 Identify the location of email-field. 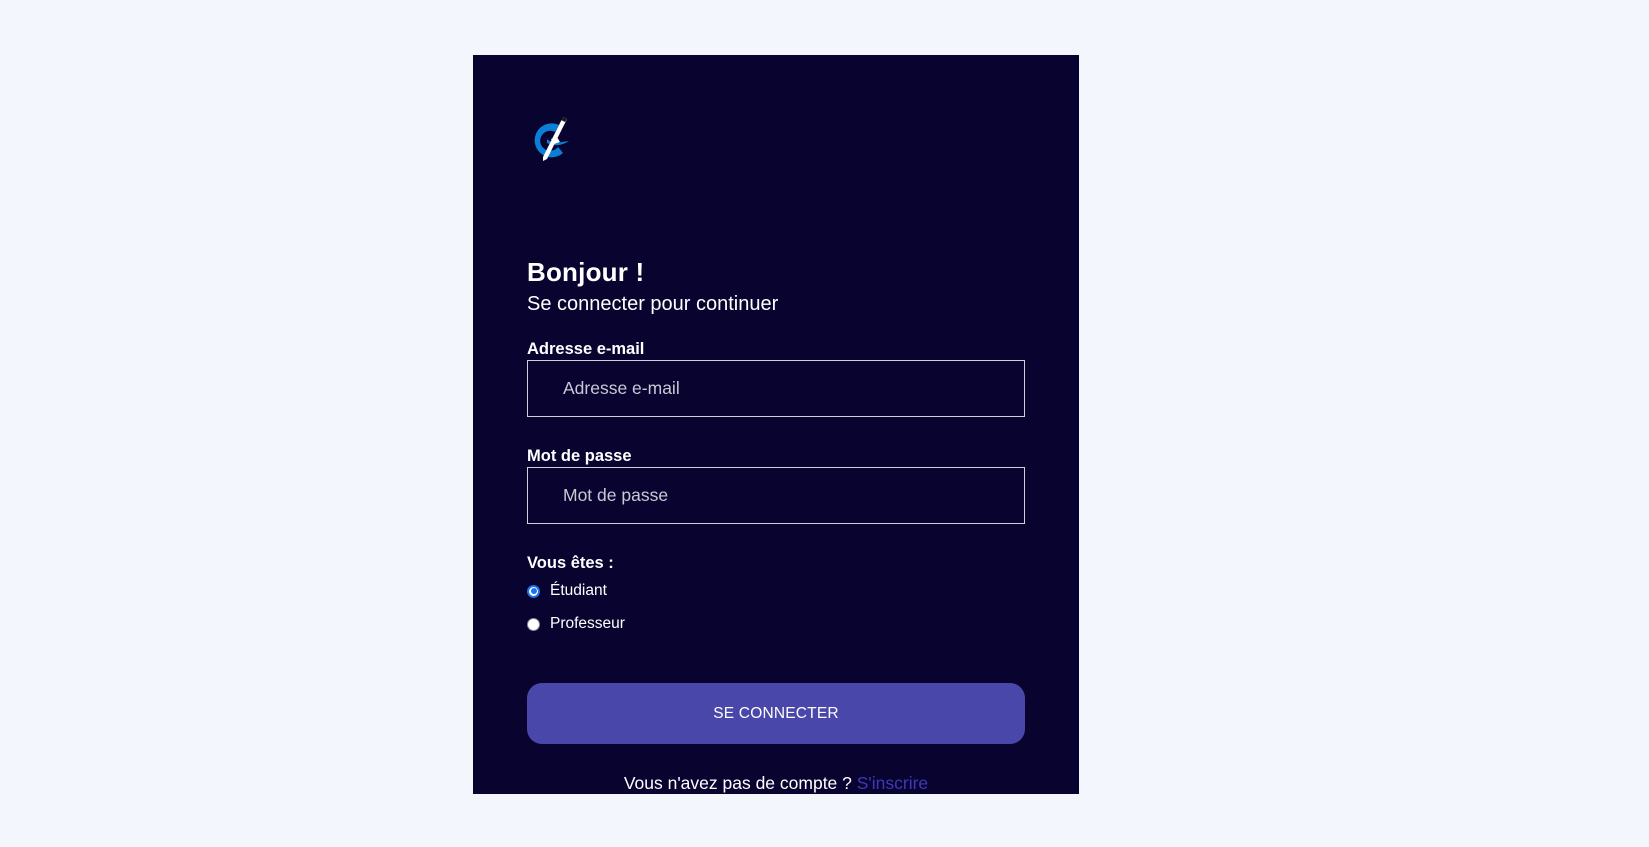
(776, 388).